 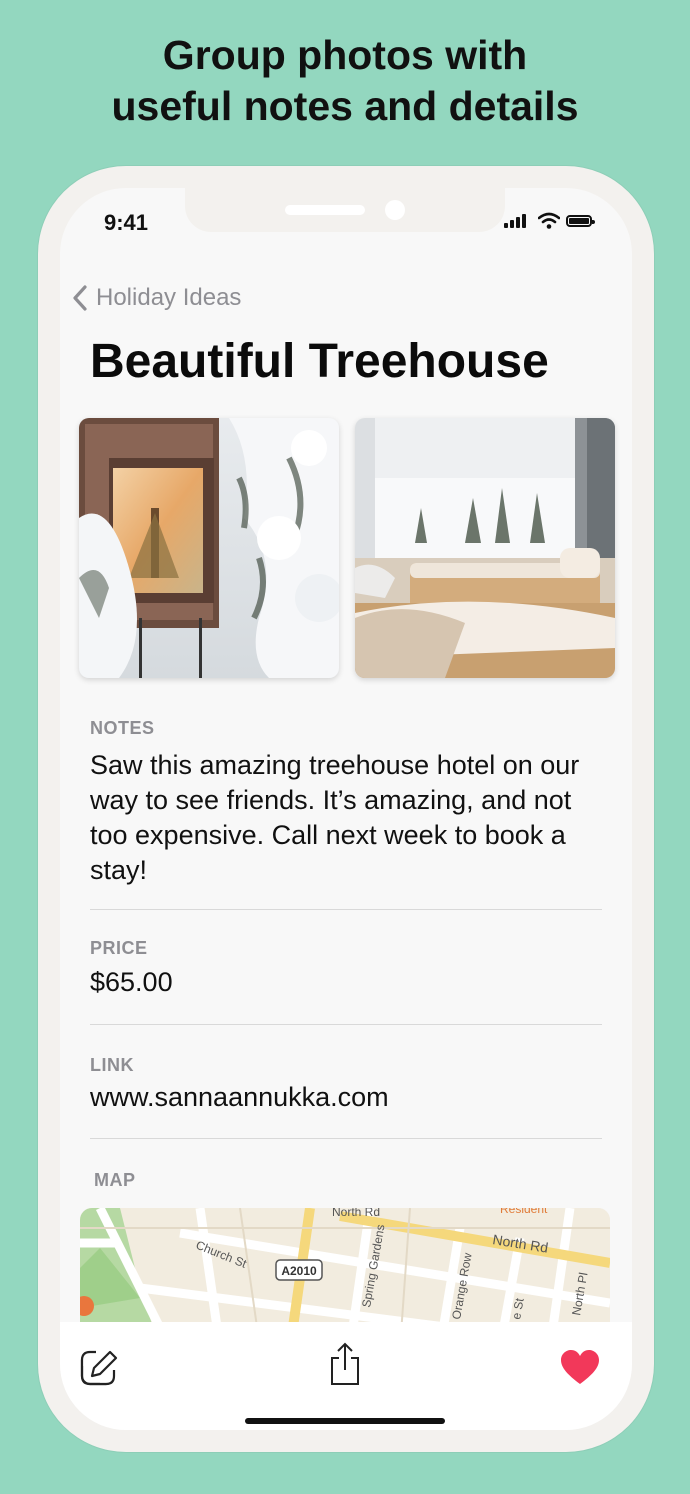 I want to click on headline-line-1: Group photos with, so click(x=345, y=55).